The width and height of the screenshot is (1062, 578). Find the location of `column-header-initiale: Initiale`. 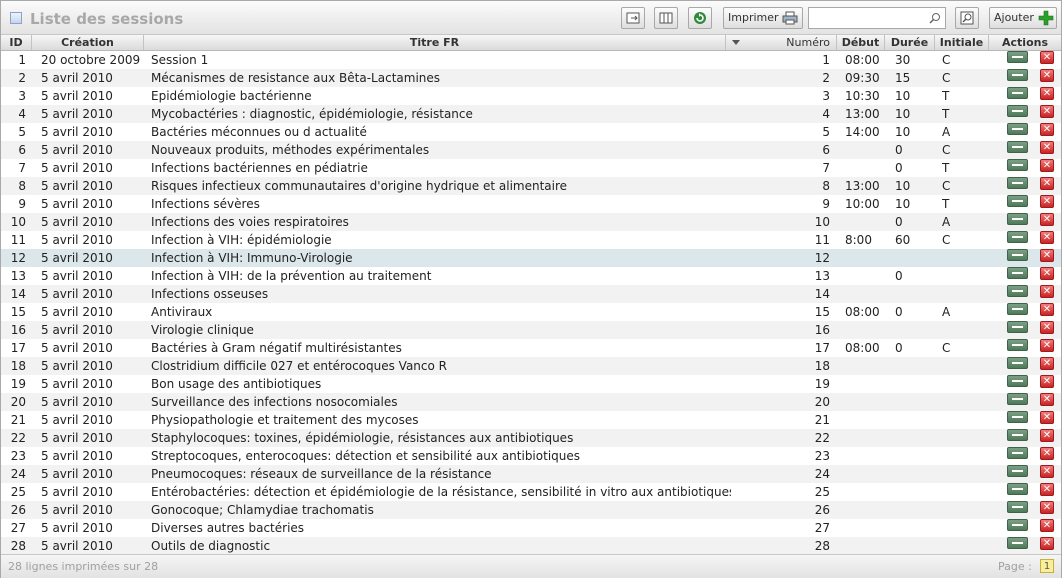

column-header-initiale: Initiale is located at coordinates (962, 42).